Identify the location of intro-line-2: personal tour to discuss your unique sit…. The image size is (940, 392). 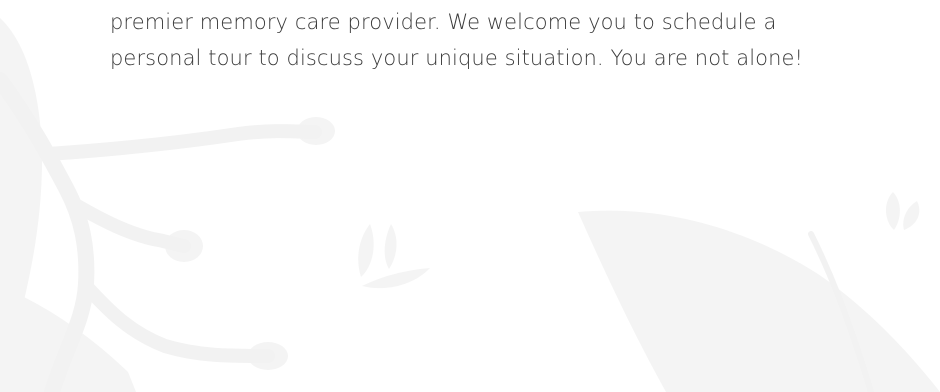
(457, 58).